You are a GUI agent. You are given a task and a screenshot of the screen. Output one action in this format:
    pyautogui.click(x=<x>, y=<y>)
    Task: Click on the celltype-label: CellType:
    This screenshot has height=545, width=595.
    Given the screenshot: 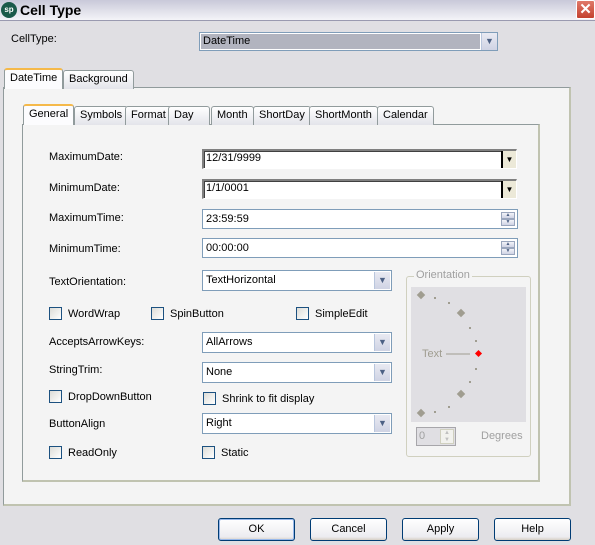 What is the action you would take?
    pyautogui.click(x=34, y=39)
    